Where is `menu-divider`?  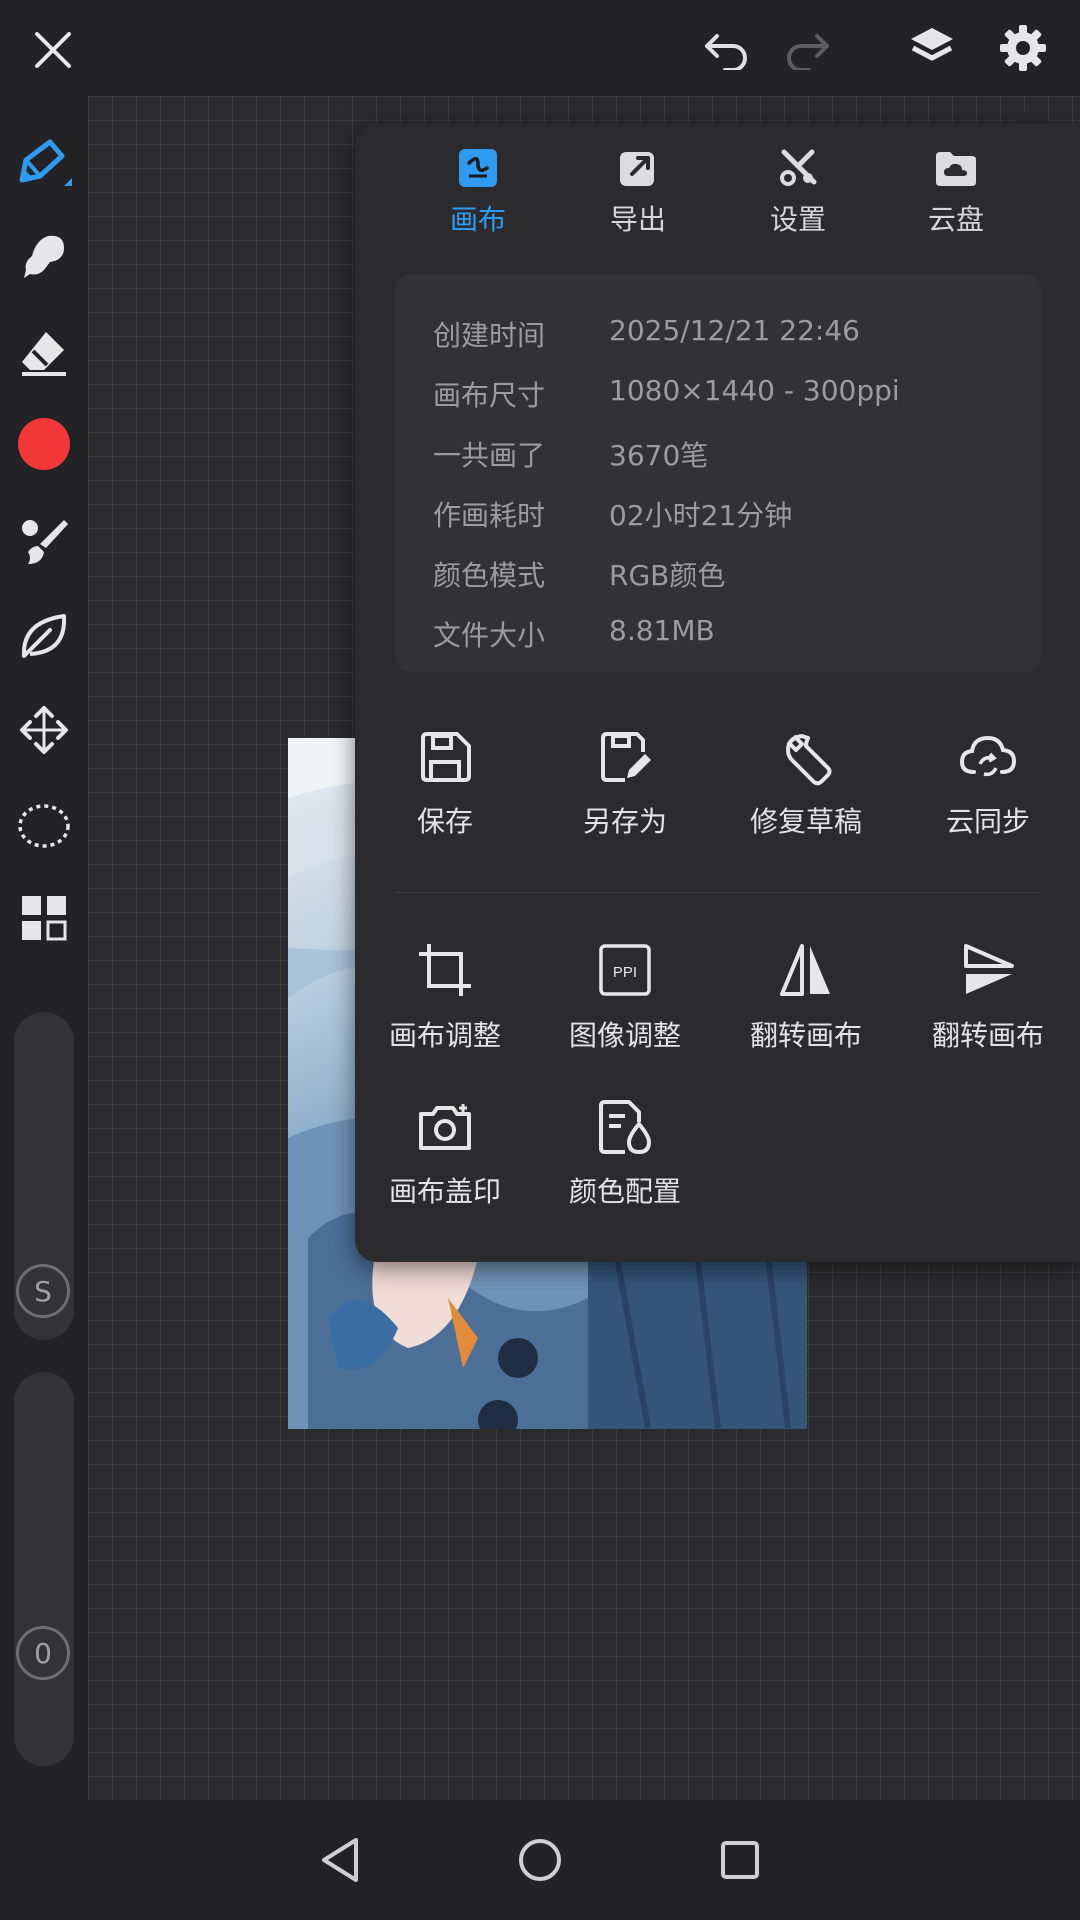
menu-divider is located at coordinates (718, 892).